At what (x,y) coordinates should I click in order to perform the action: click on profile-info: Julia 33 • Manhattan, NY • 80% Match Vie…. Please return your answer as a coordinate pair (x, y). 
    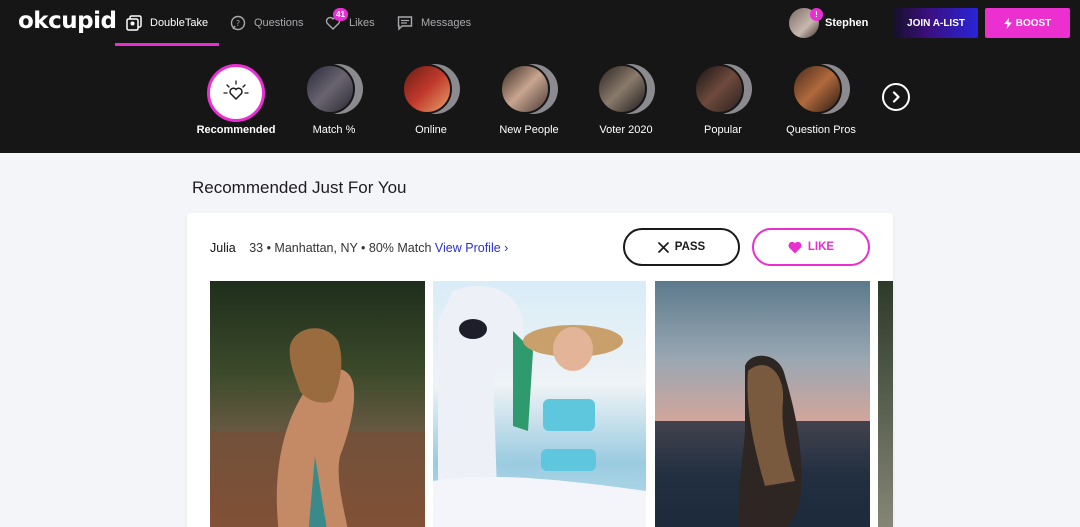
    Looking at the image, I should click on (359, 248).